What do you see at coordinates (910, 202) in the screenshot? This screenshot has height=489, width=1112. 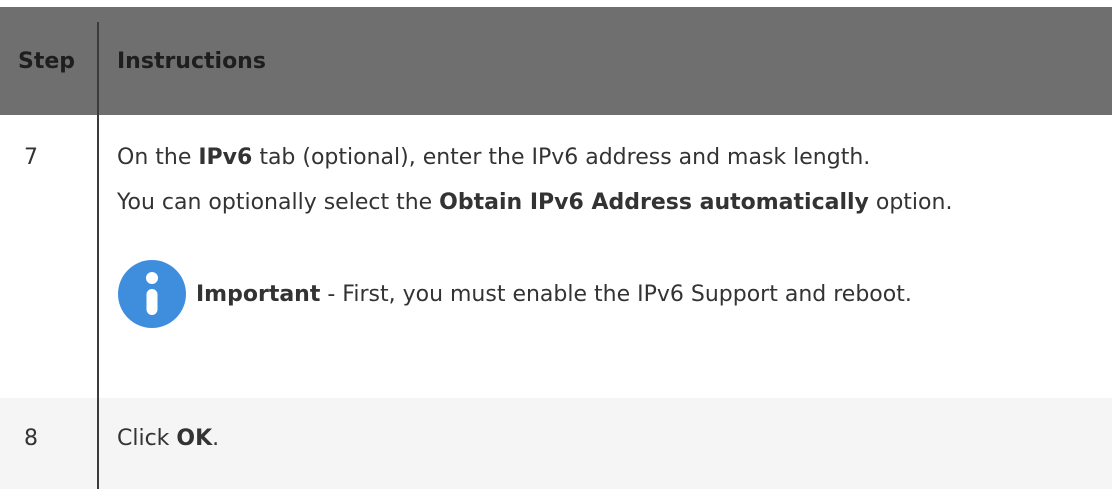 I see `text-segment: option.` at bounding box center [910, 202].